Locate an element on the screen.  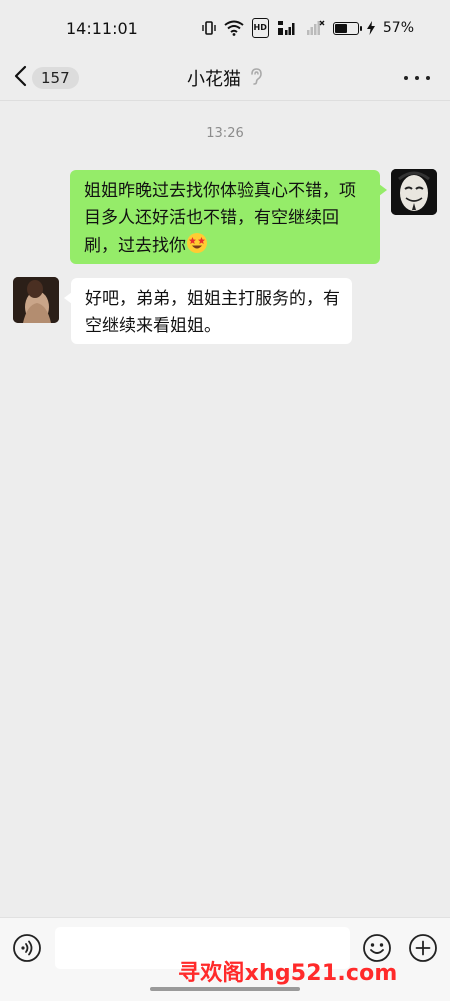
status-bar: 14:11:01 HD 57% is located at coordinates (225, 28).